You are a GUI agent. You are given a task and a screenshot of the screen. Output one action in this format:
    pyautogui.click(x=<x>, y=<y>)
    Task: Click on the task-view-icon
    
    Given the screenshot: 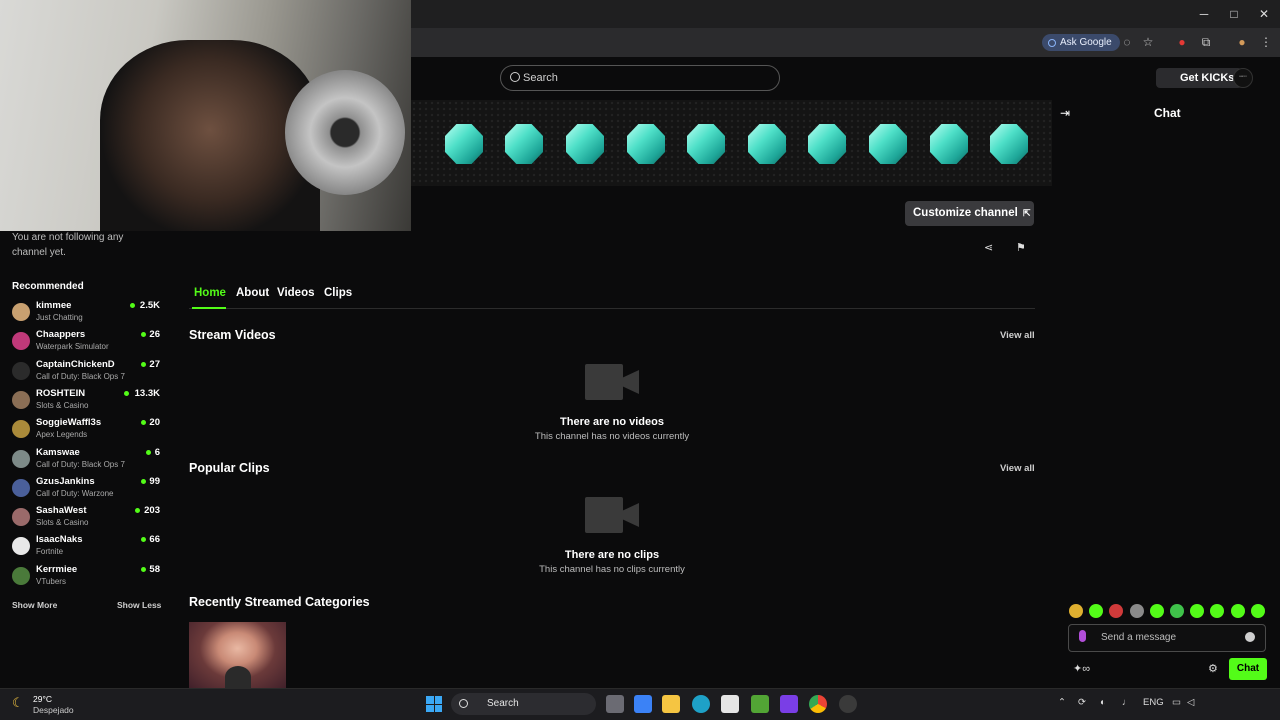 What is the action you would take?
    pyautogui.click(x=615, y=704)
    